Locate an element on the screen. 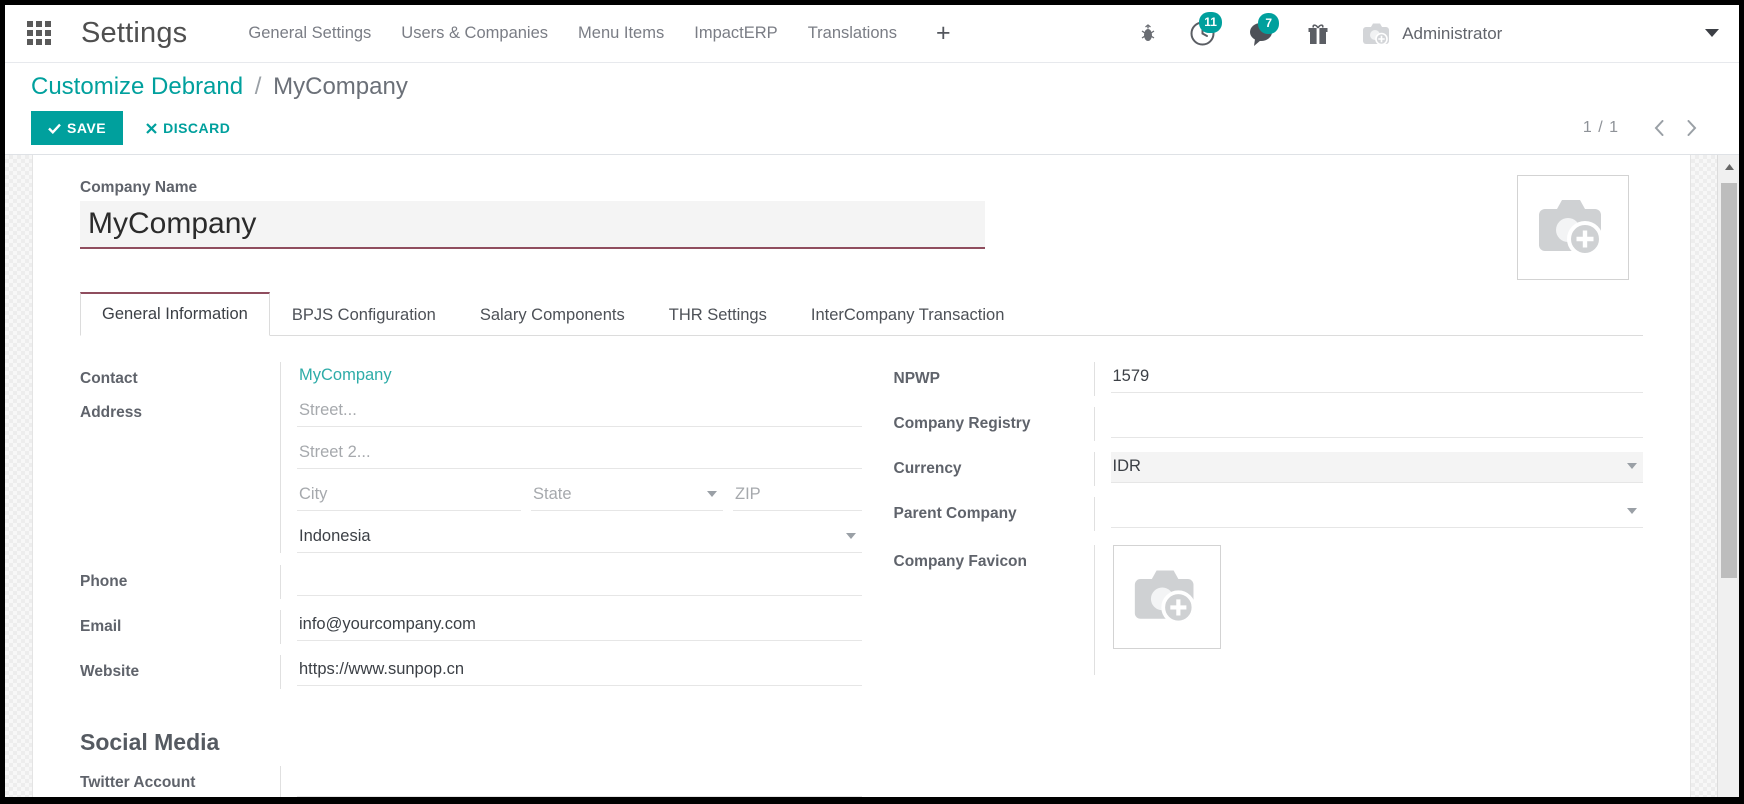 Image resolution: width=1744 pixels, height=804 pixels. vertical-scrollbar is located at coordinates (1728, 476).